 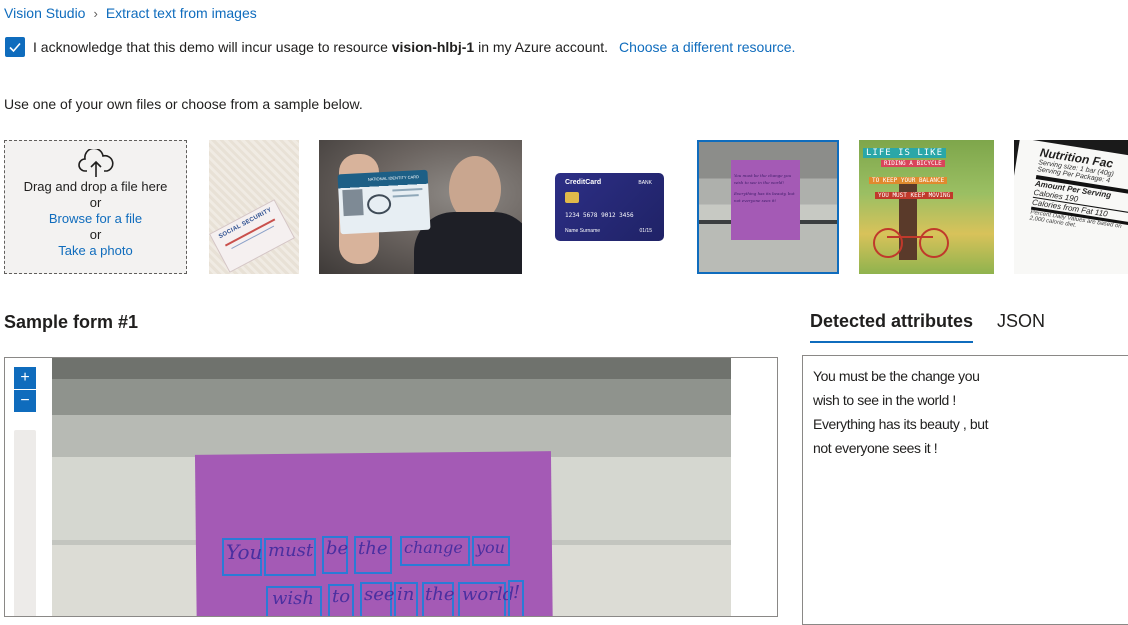 What do you see at coordinates (645, 231) in the screenshot?
I see `credit-card-expiry: 01/15` at bounding box center [645, 231].